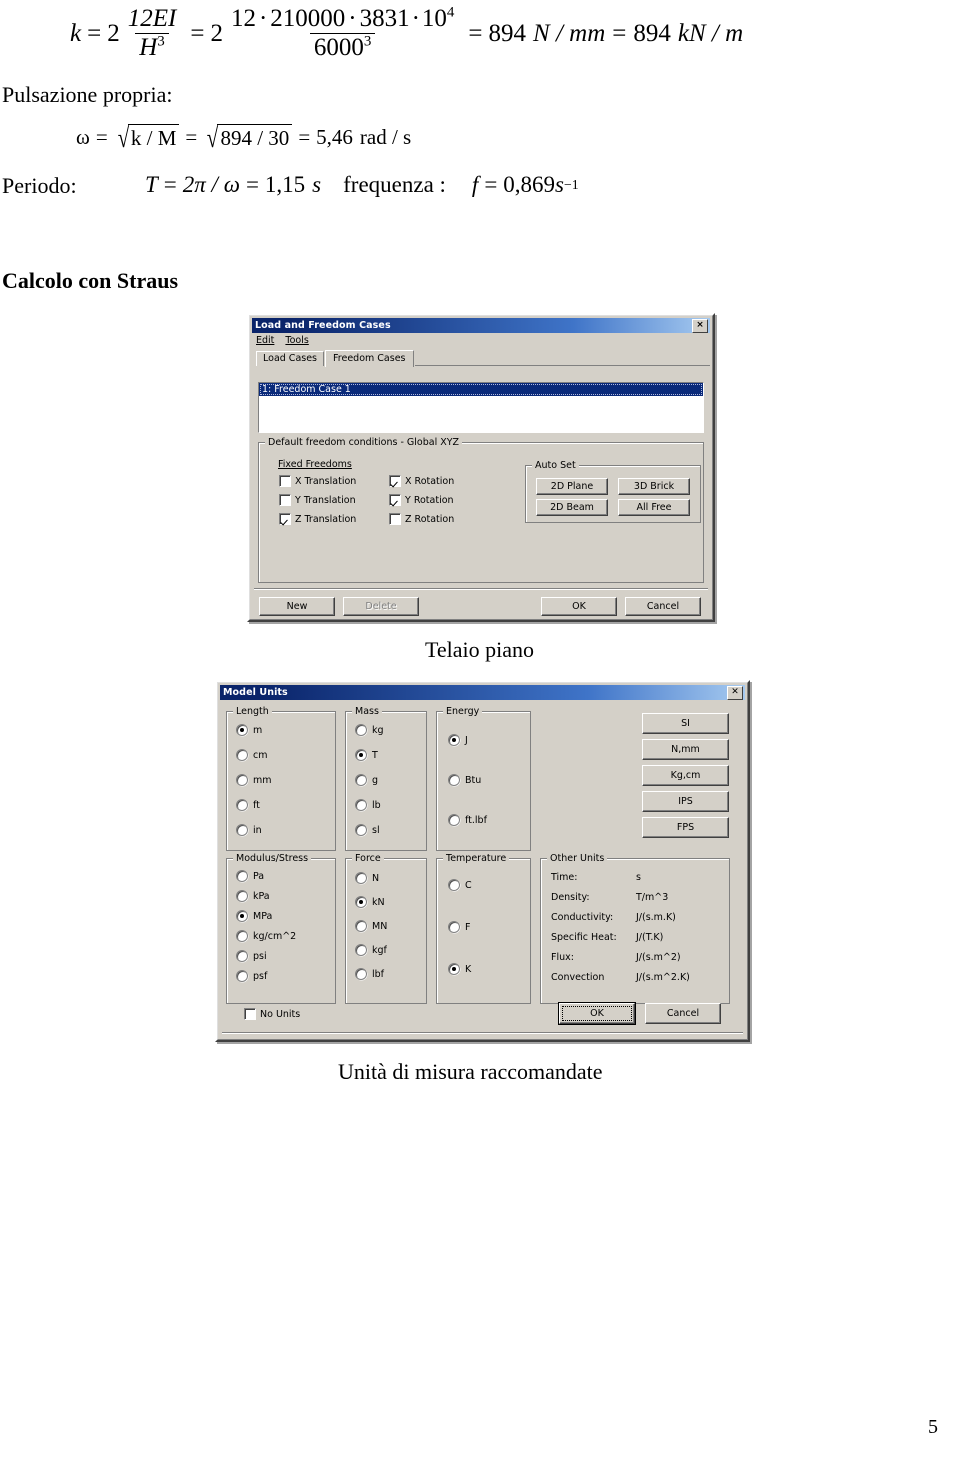 Image resolution: width=960 pixels, height=1457 pixels. I want to click on checkbox-box-z-translation, so click(285, 519).